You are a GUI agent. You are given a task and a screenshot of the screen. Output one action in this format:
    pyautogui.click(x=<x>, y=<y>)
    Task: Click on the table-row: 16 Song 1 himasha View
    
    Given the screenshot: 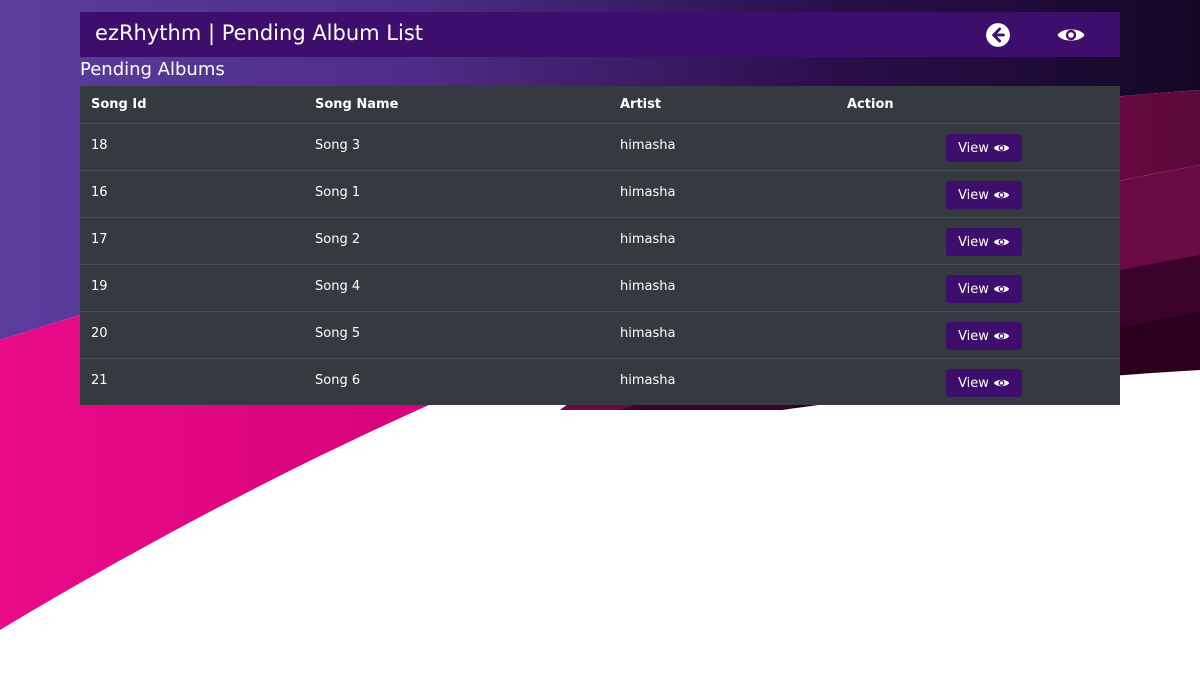 What is the action you would take?
    pyautogui.click(x=600, y=194)
    